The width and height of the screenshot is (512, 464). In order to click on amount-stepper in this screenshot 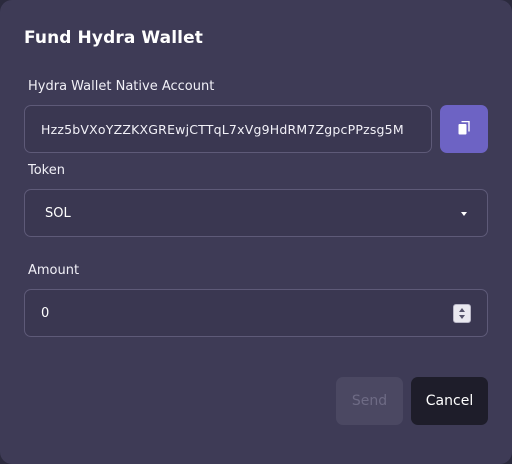, I will do `click(462, 313)`.